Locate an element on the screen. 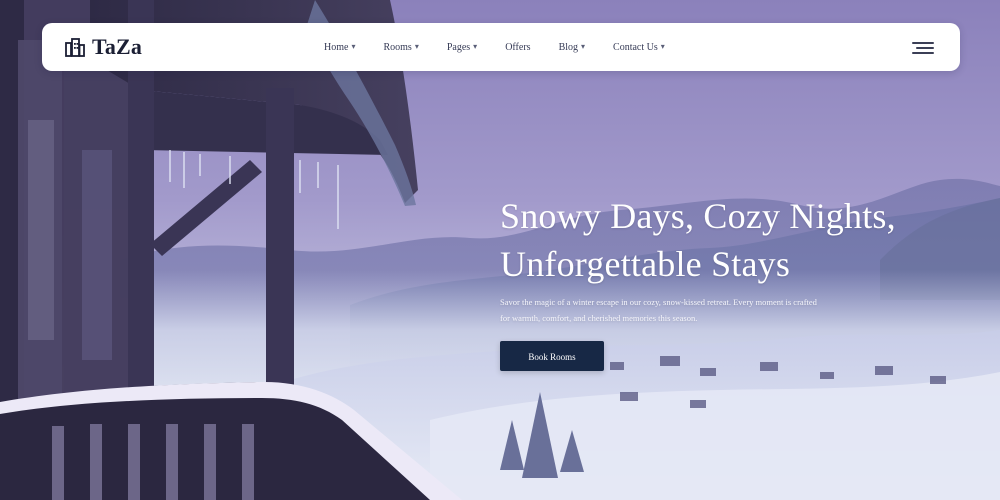 The width and height of the screenshot is (1000, 500). building-icon is located at coordinates (75, 47).